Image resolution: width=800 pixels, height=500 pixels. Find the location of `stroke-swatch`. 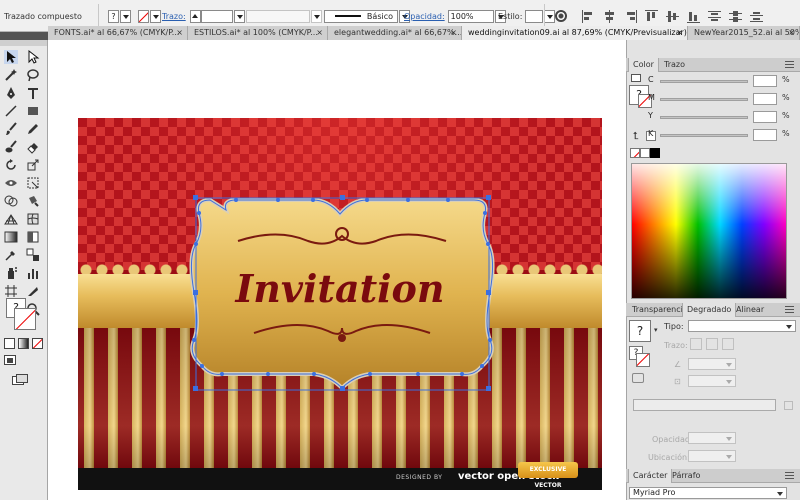

stroke-swatch is located at coordinates (25, 319).